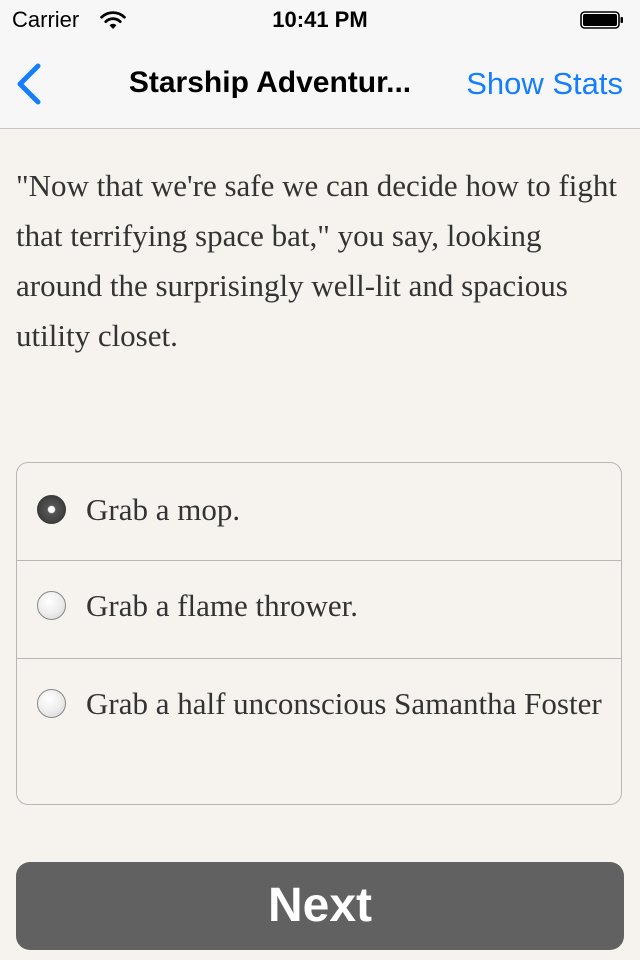 The image size is (640, 960). I want to click on navigation-bar: Starship Adventur... Show Stats, so click(320, 84).